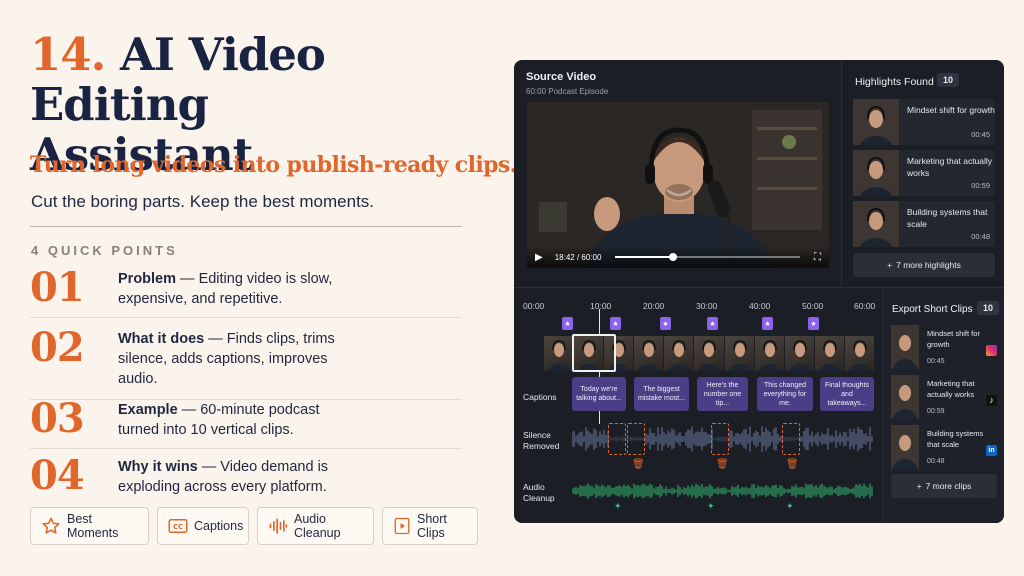 This screenshot has width=1024, height=576. I want to click on play-icon: ▶, so click(539, 257).